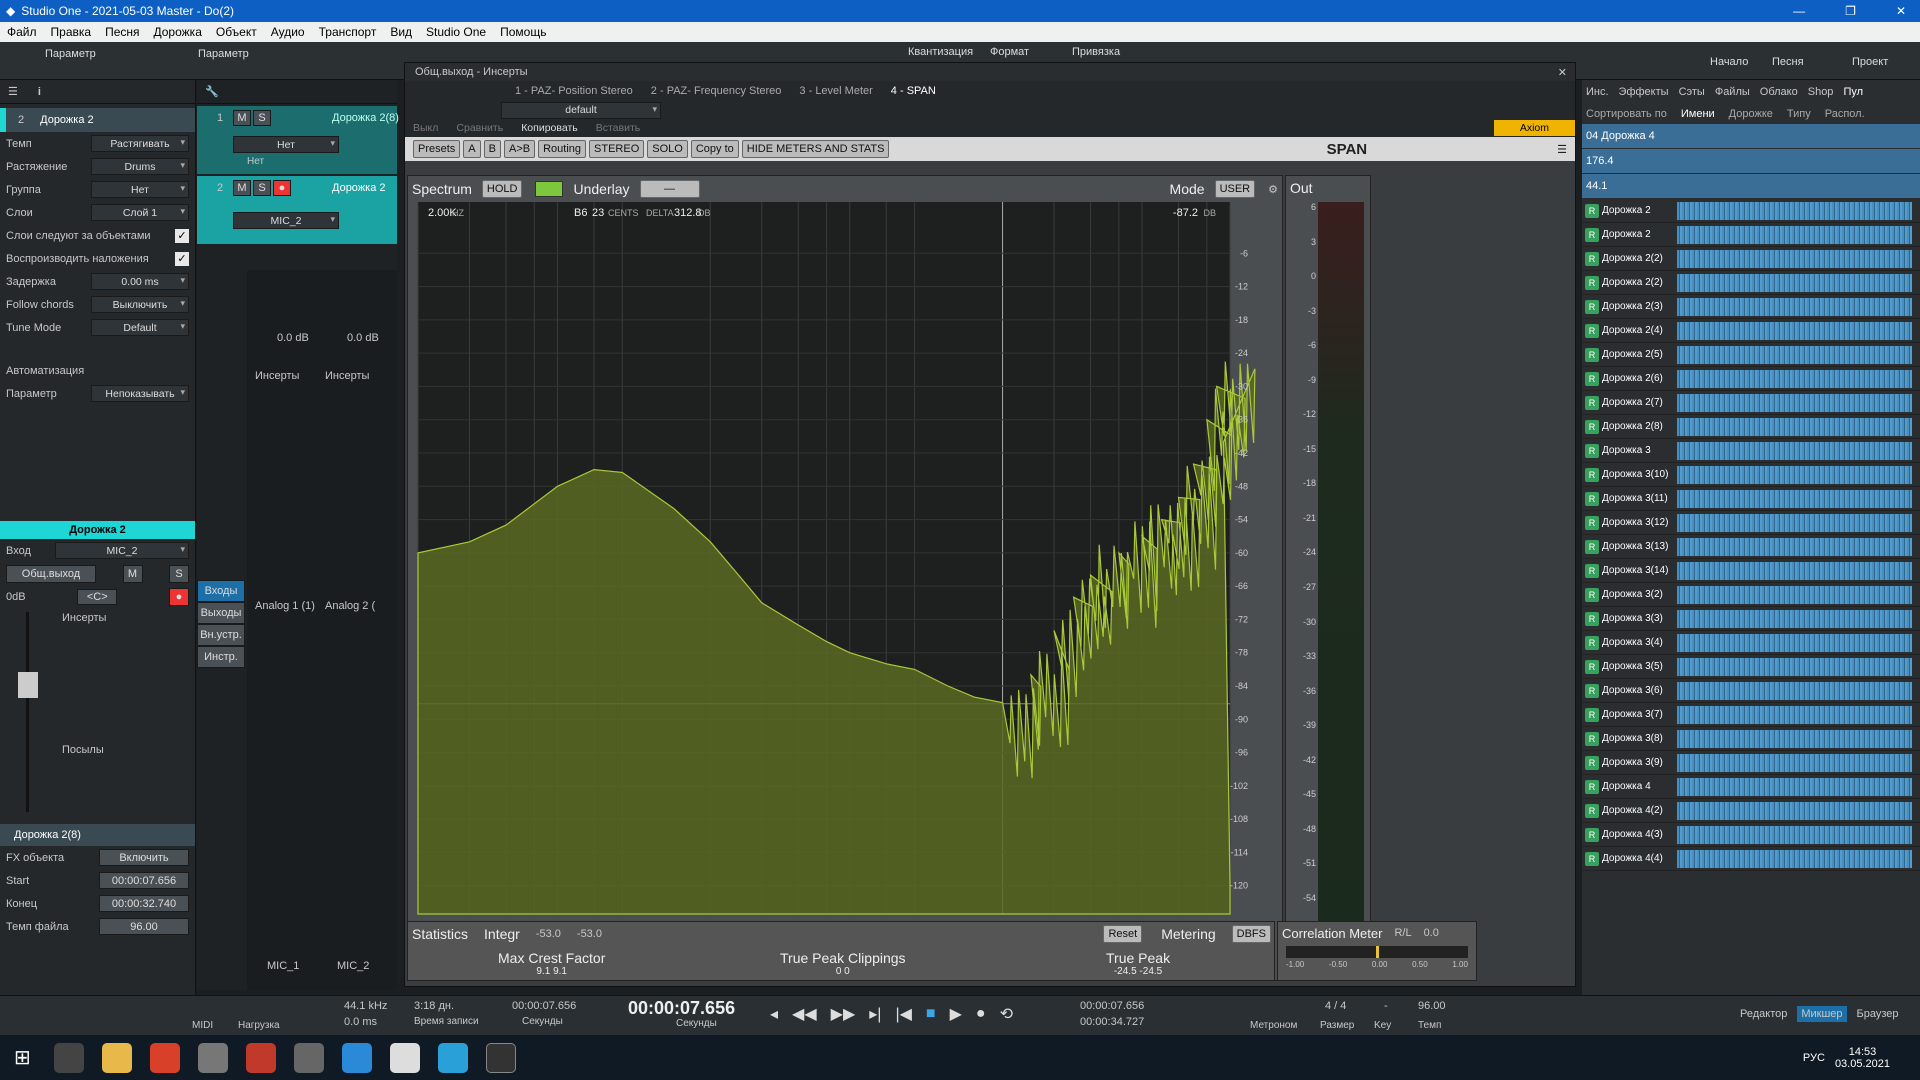 The width and height of the screenshot is (1920, 1080). What do you see at coordinates (1632, 306) in the screenshot?
I see `pool-item-name: Дорожка 2(3)` at bounding box center [1632, 306].